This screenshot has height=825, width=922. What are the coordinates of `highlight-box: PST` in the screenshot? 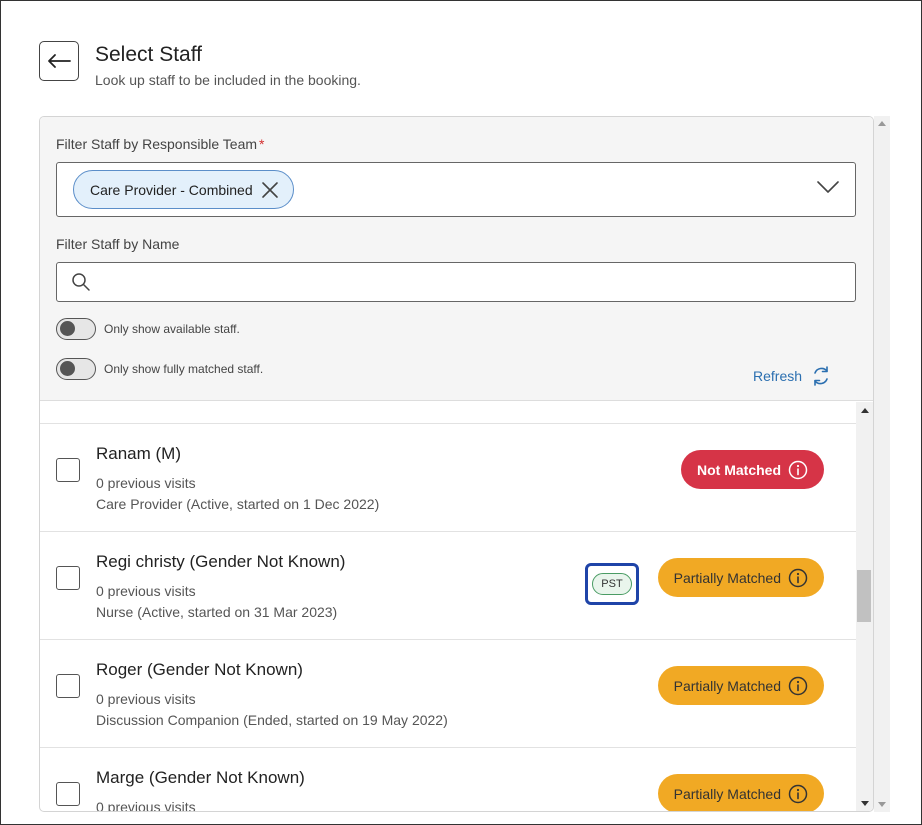 It's located at (612, 584).